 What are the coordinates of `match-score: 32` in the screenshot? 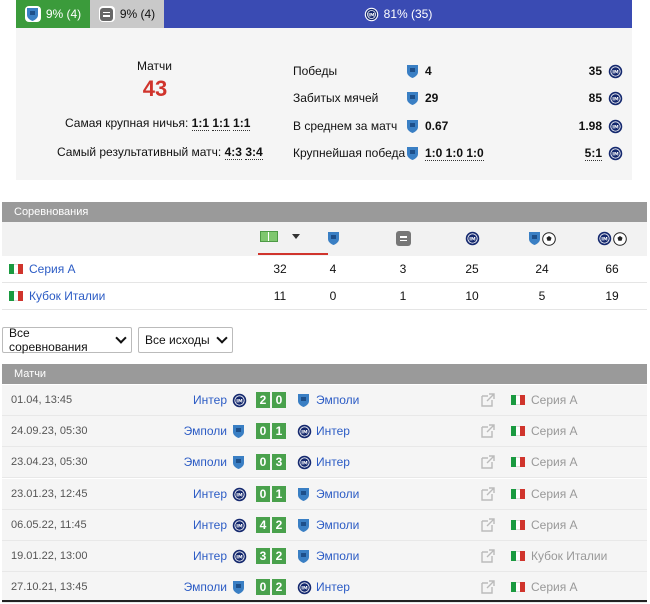 It's located at (271, 556).